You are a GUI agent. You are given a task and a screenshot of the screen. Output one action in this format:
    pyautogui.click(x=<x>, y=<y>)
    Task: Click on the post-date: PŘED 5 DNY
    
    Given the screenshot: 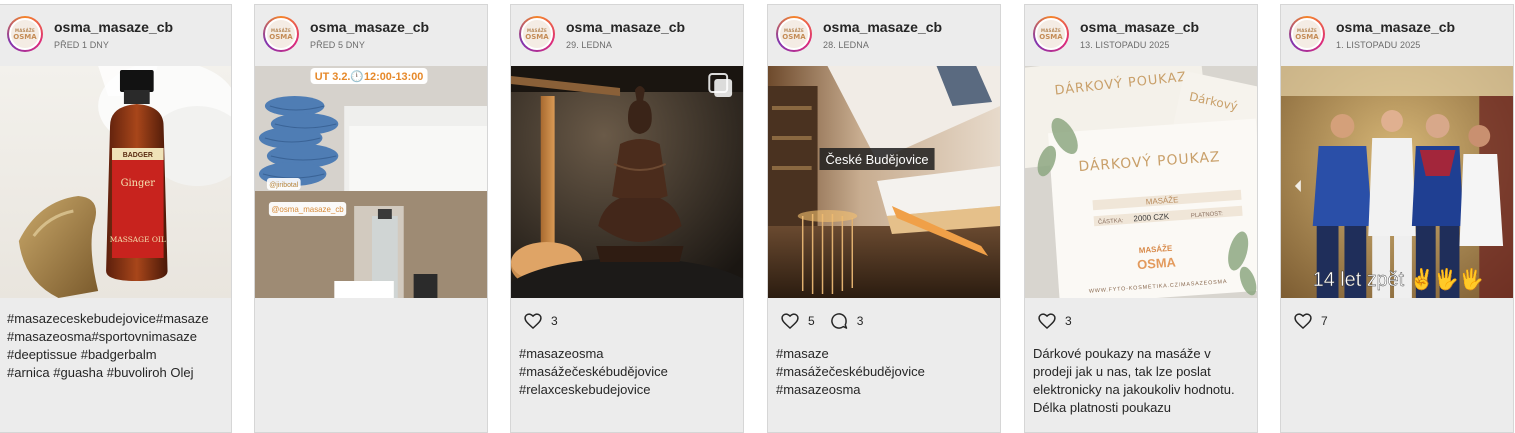 What is the action you would take?
    pyautogui.click(x=338, y=45)
    